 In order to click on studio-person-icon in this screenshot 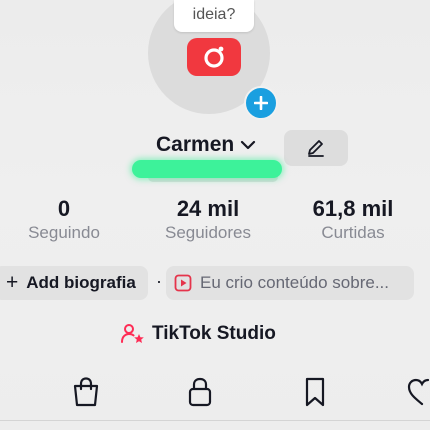, I will do `click(132, 333)`.